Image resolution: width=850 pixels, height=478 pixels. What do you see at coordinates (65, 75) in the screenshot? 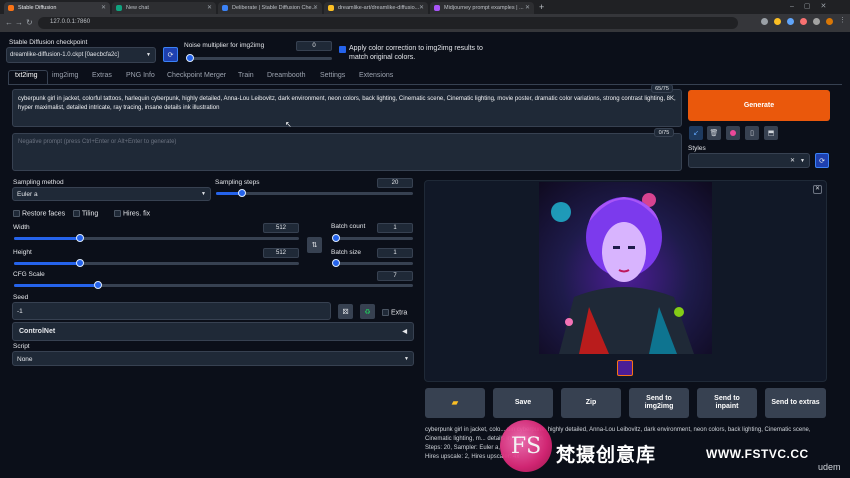
I see `tab-img2img: img2img` at bounding box center [65, 75].